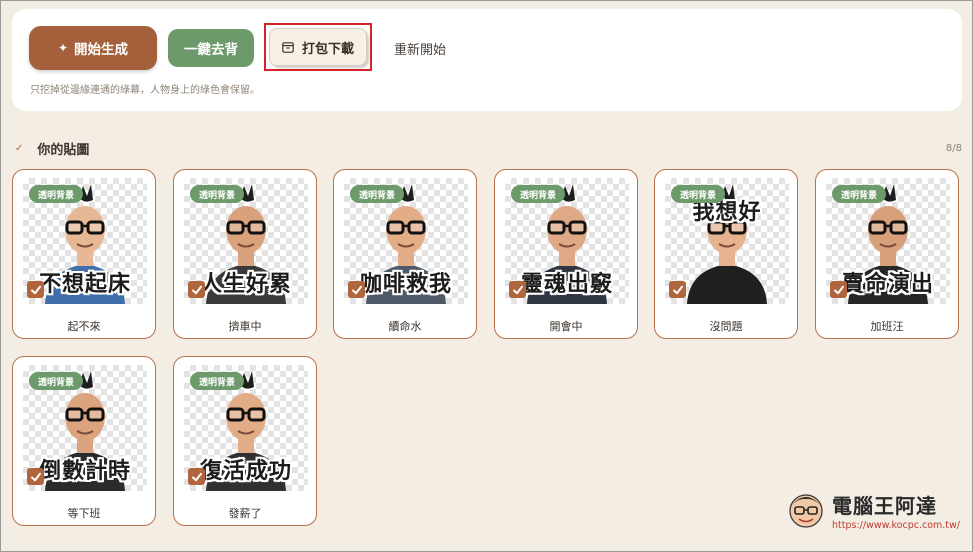 The image size is (973, 552). Describe the element at coordinates (884, 506) in the screenshot. I see `watermark-title: 電腦王阿達` at that location.